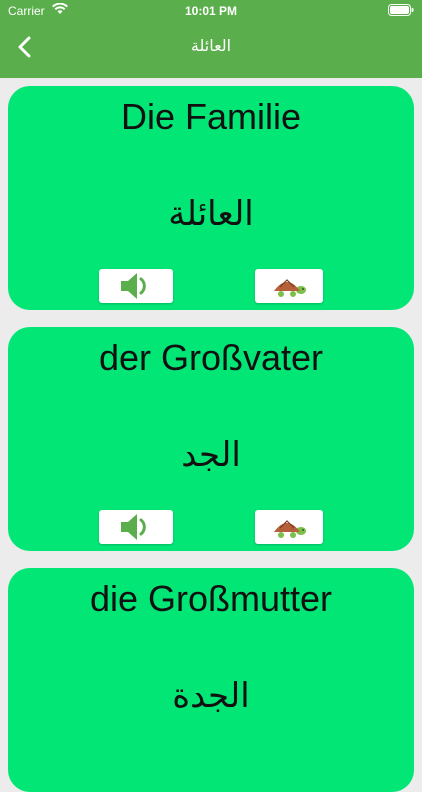 The height and width of the screenshot is (792, 422). I want to click on arabic-word: الجد, so click(211, 455).